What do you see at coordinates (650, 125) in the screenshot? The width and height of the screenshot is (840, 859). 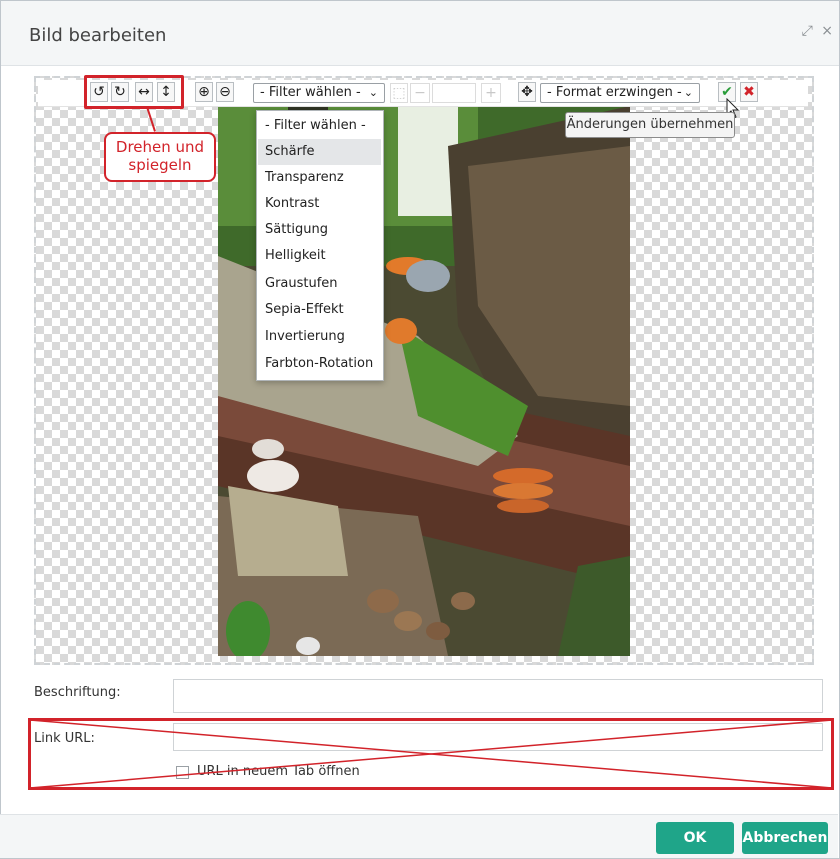 I see `apply-tooltip: Änderungen übernehmen` at bounding box center [650, 125].